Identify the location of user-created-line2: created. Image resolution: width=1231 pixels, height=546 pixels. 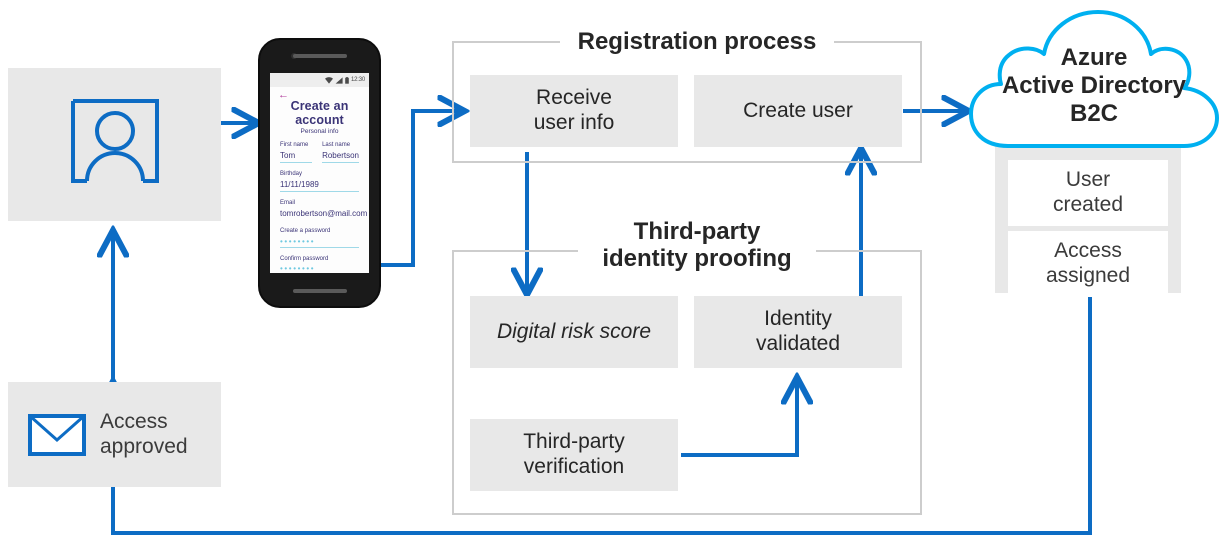
(1088, 204).